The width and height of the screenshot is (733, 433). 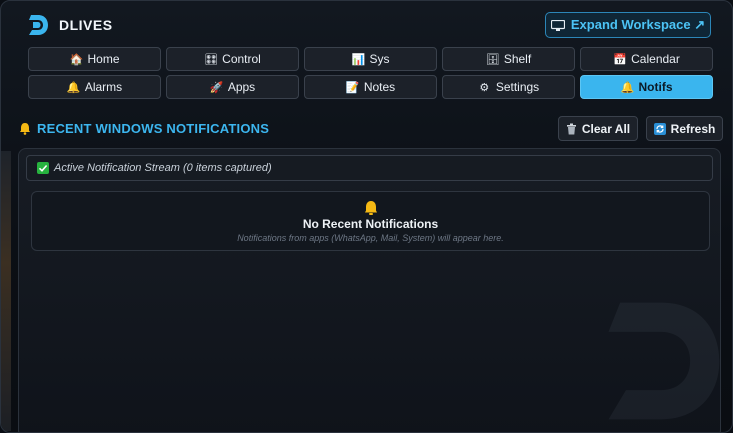 What do you see at coordinates (76, 59) in the screenshot?
I see `home-icon: 🏠` at bounding box center [76, 59].